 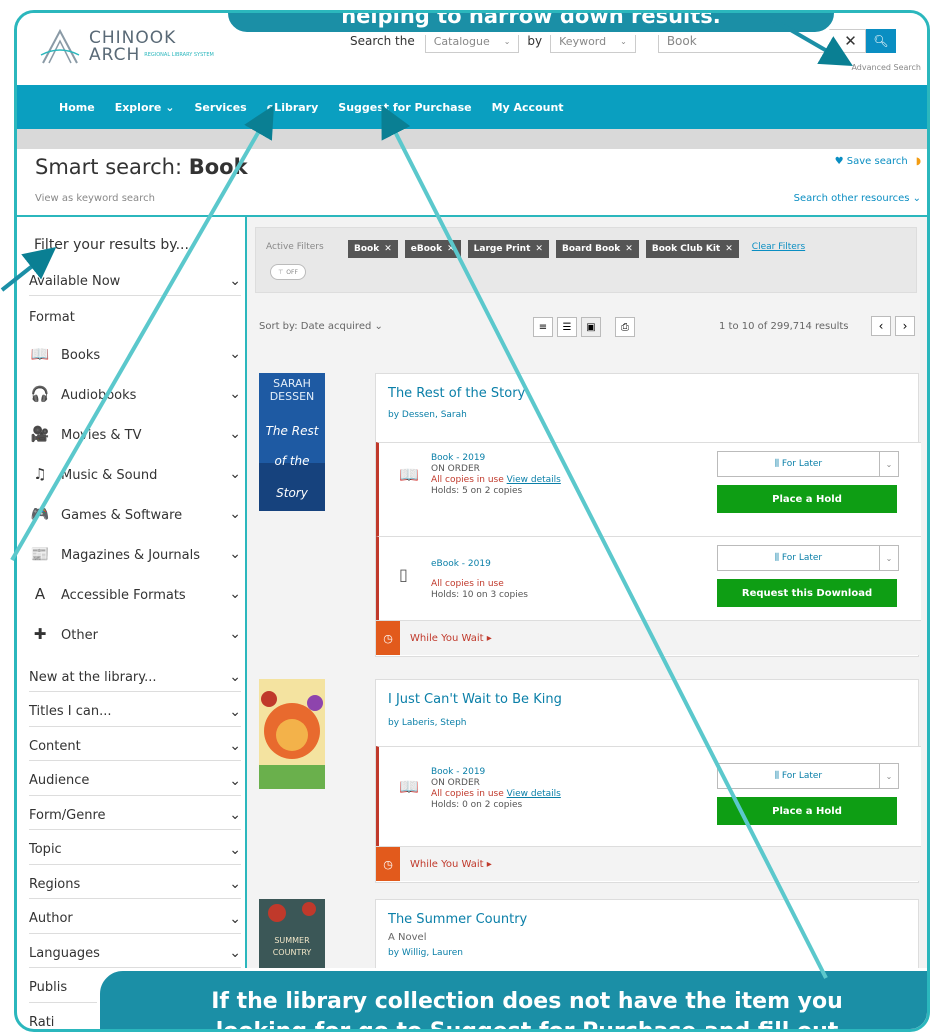 What do you see at coordinates (145, 107) in the screenshot?
I see `nav-explore: Explore ⌄` at bounding box center [145, 107].